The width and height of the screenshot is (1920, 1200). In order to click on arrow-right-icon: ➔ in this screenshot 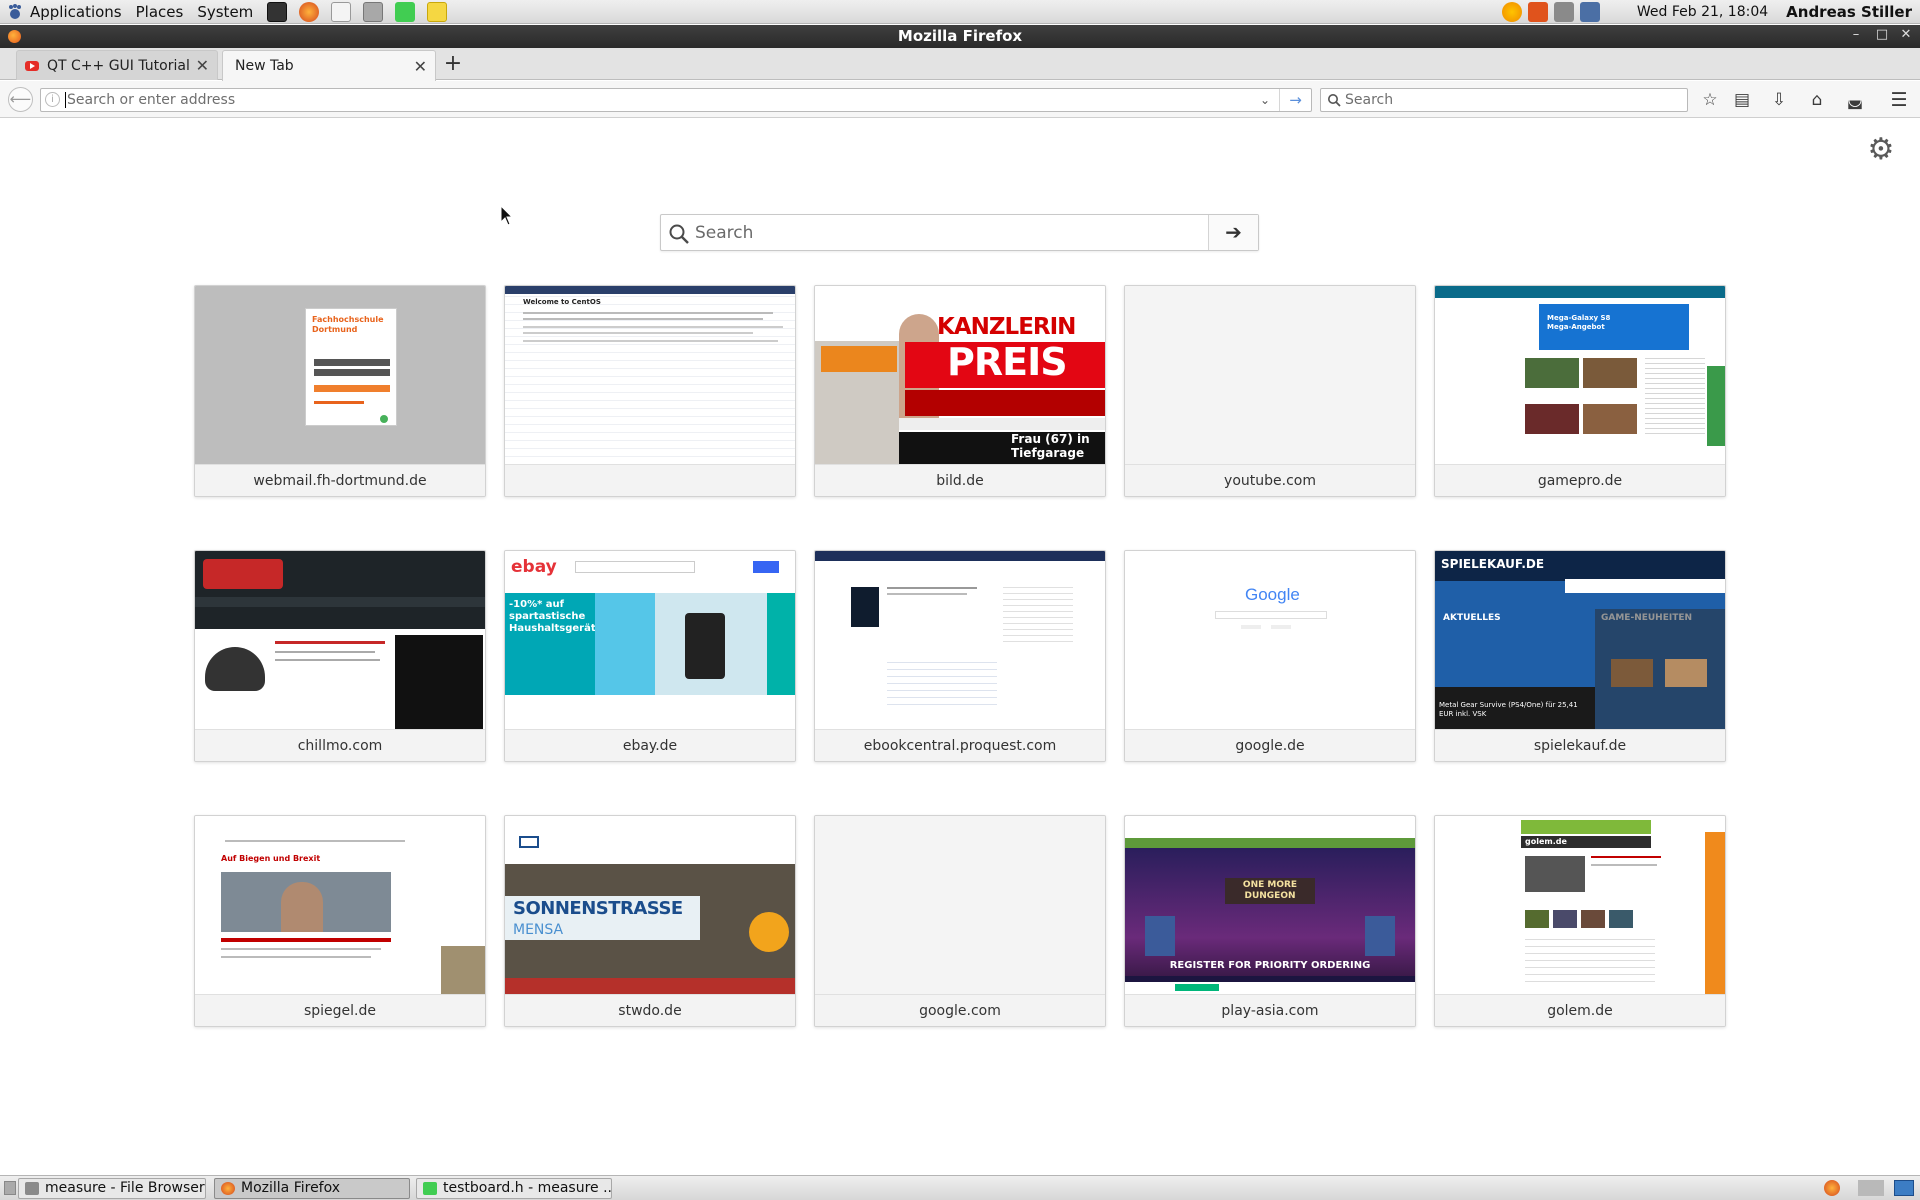, I will do `click(1233, 232)`.